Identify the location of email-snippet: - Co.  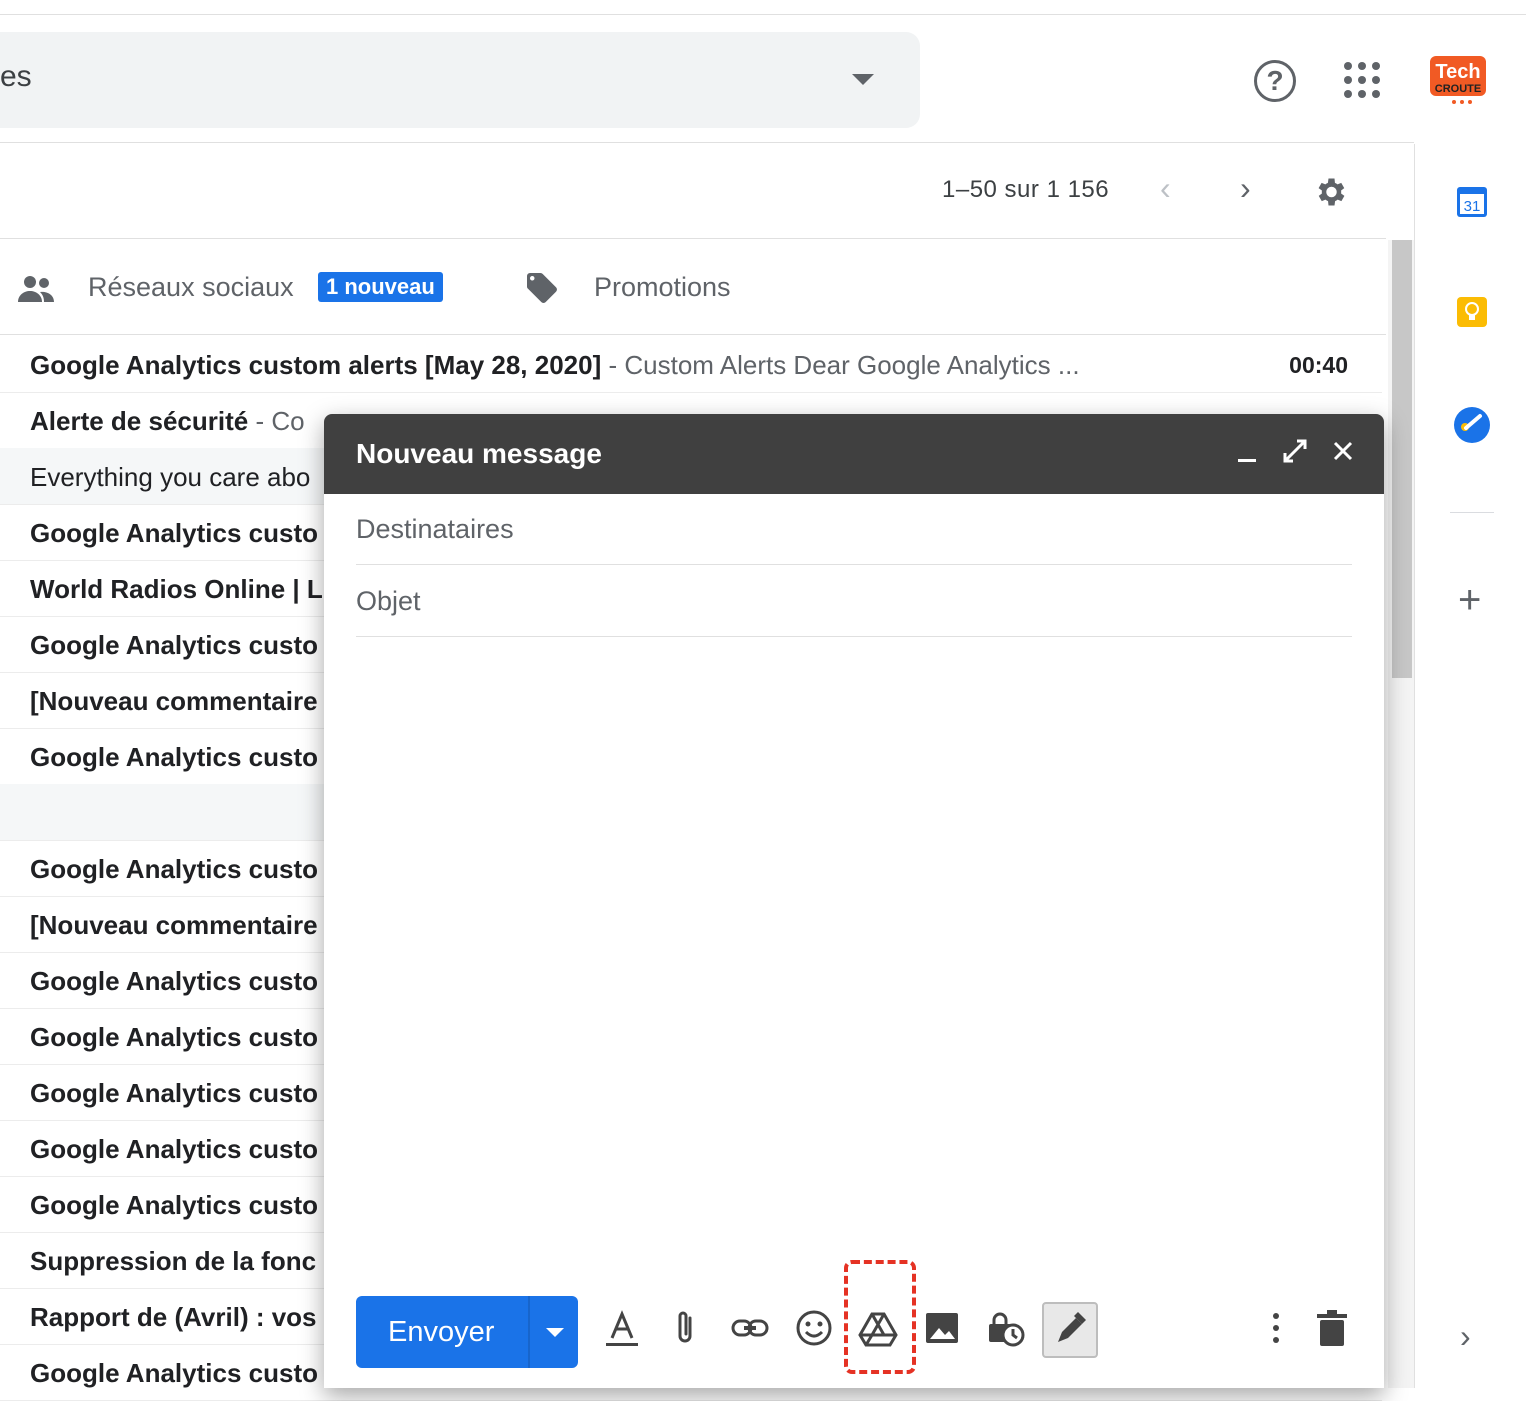
(276, 421).